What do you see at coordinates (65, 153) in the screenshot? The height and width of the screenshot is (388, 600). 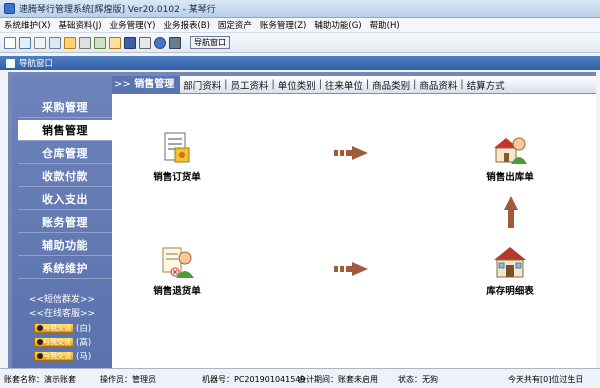 I see `sidebar-item-warehouse: 仓库管理` at bounding box center [65, 153].